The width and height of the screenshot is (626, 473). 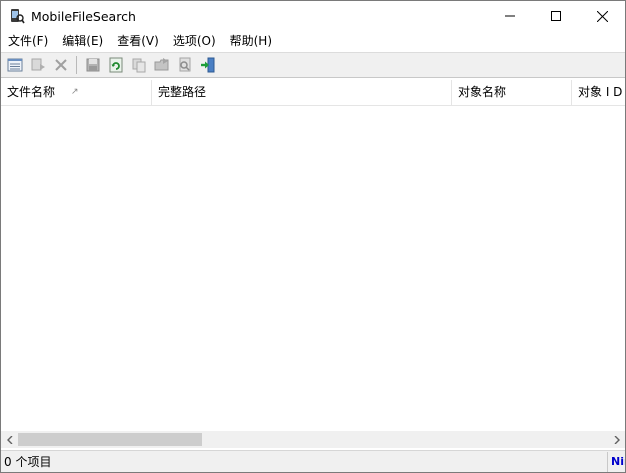 I want to click on properties-button, so click(x=14, y=65).